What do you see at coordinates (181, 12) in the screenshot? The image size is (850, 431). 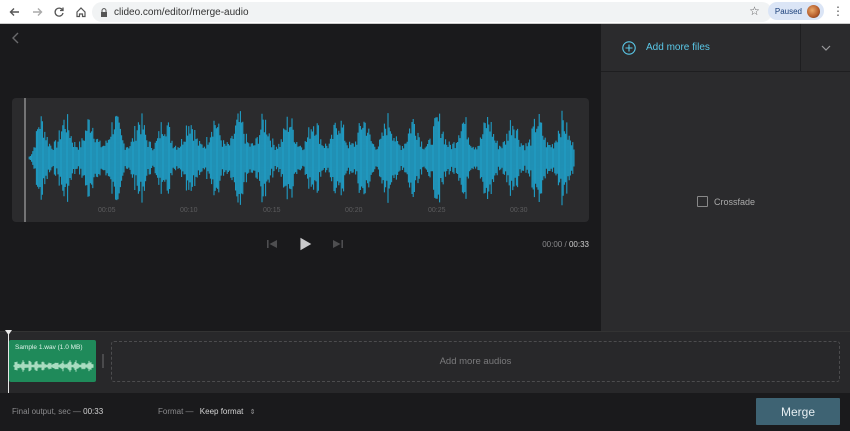 I see `url-text: clideo.com/editor/merge-audio` at bounding box center [181, 12].